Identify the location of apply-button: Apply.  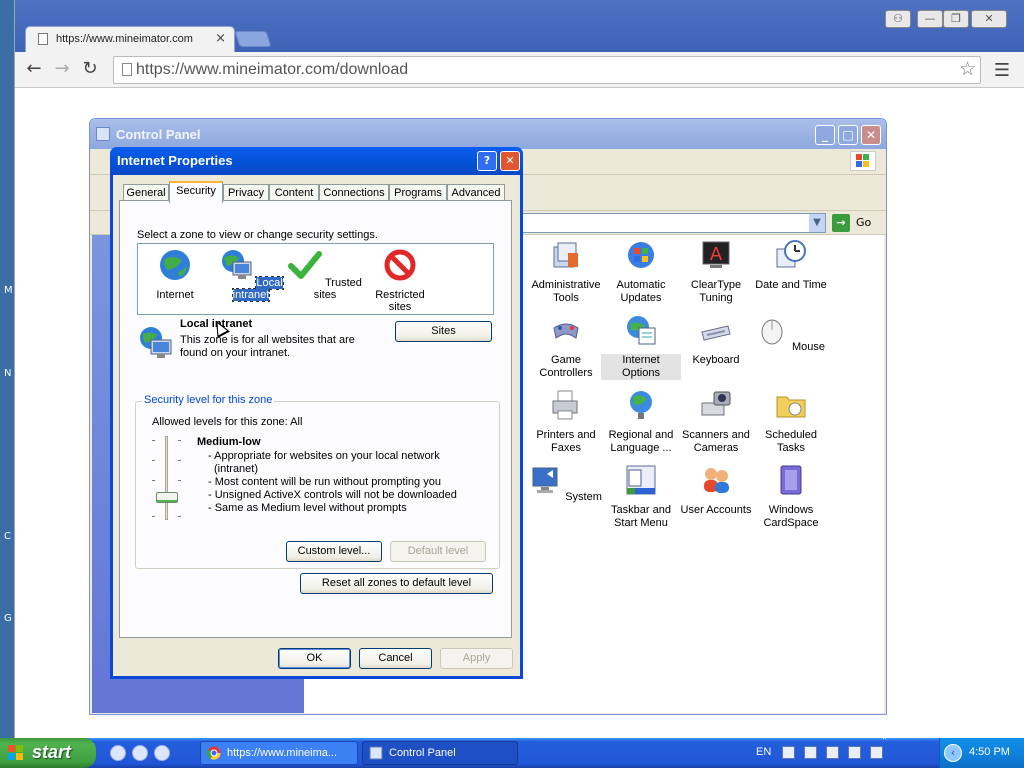
(476, 658).